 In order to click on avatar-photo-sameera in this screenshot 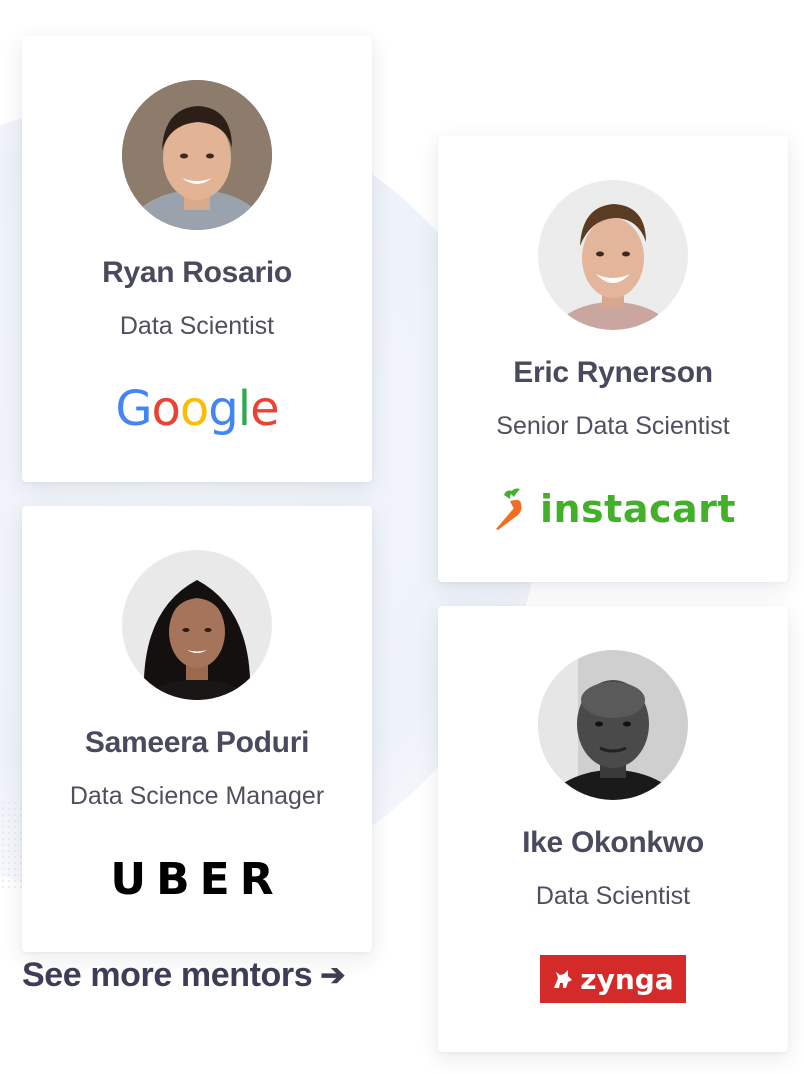, I will do `click(197, 625)`.